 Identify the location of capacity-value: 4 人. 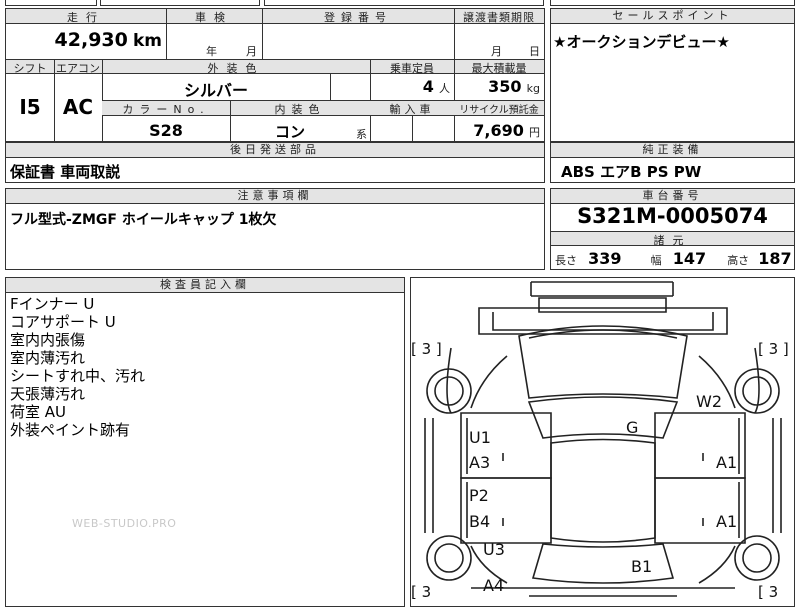
(412, 86).